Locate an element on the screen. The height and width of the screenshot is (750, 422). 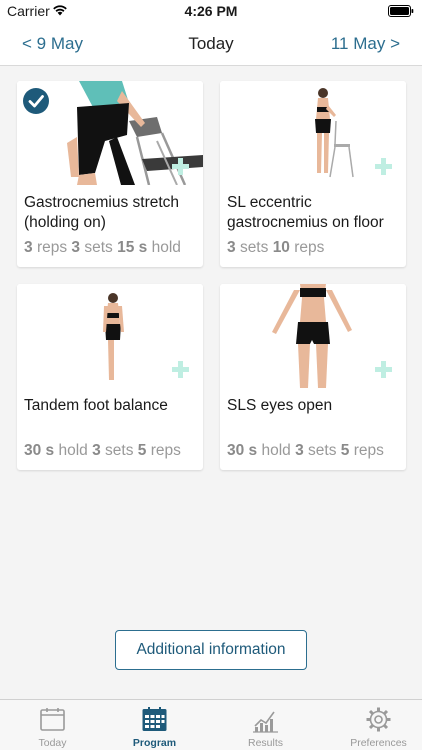
exercise-title: SLS eyes open is located at coordinates (280, 405).